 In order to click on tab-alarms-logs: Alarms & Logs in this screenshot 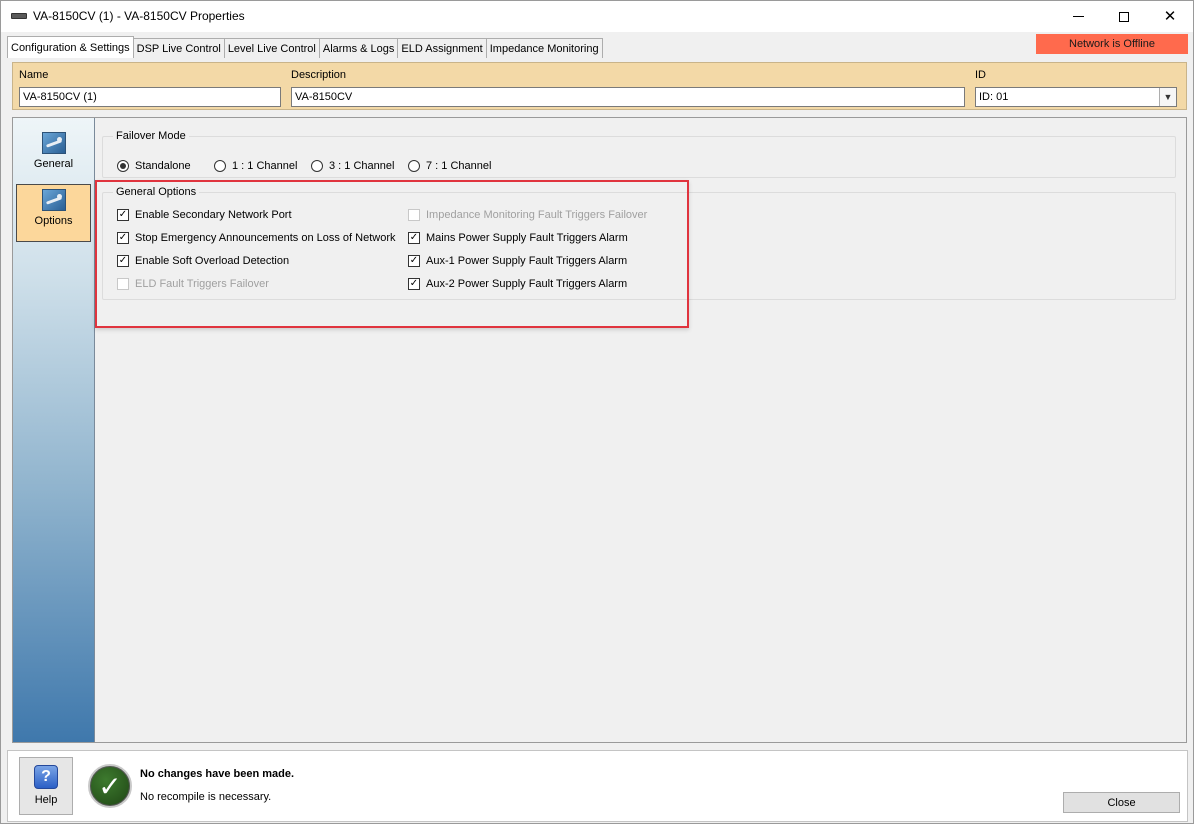, I will do `click(358, 48)`.